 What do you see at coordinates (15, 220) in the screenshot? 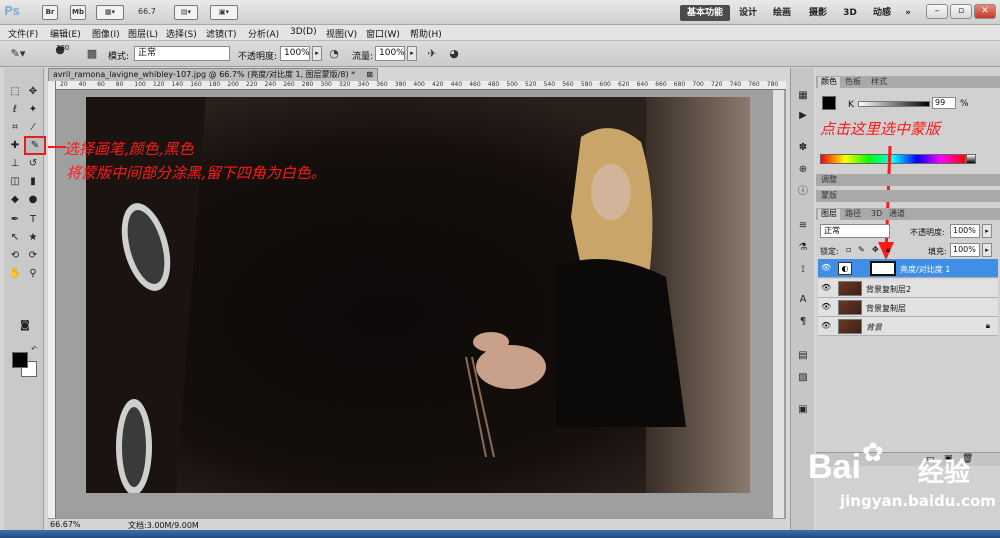
I see `pen-tool-icon: ✒` at bounding box center [15, 220].